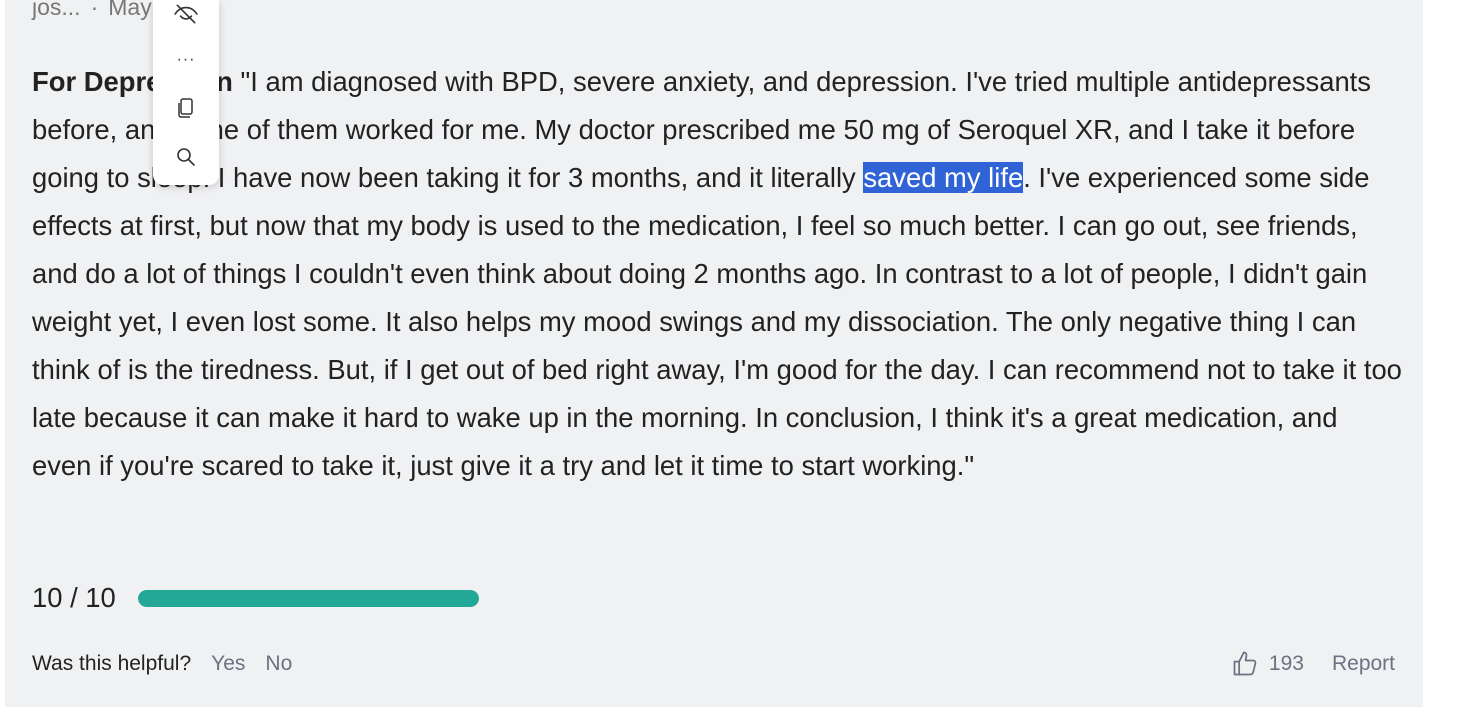 The image size is (1467, 707). I want to click on copy-button, so click(186, 108).